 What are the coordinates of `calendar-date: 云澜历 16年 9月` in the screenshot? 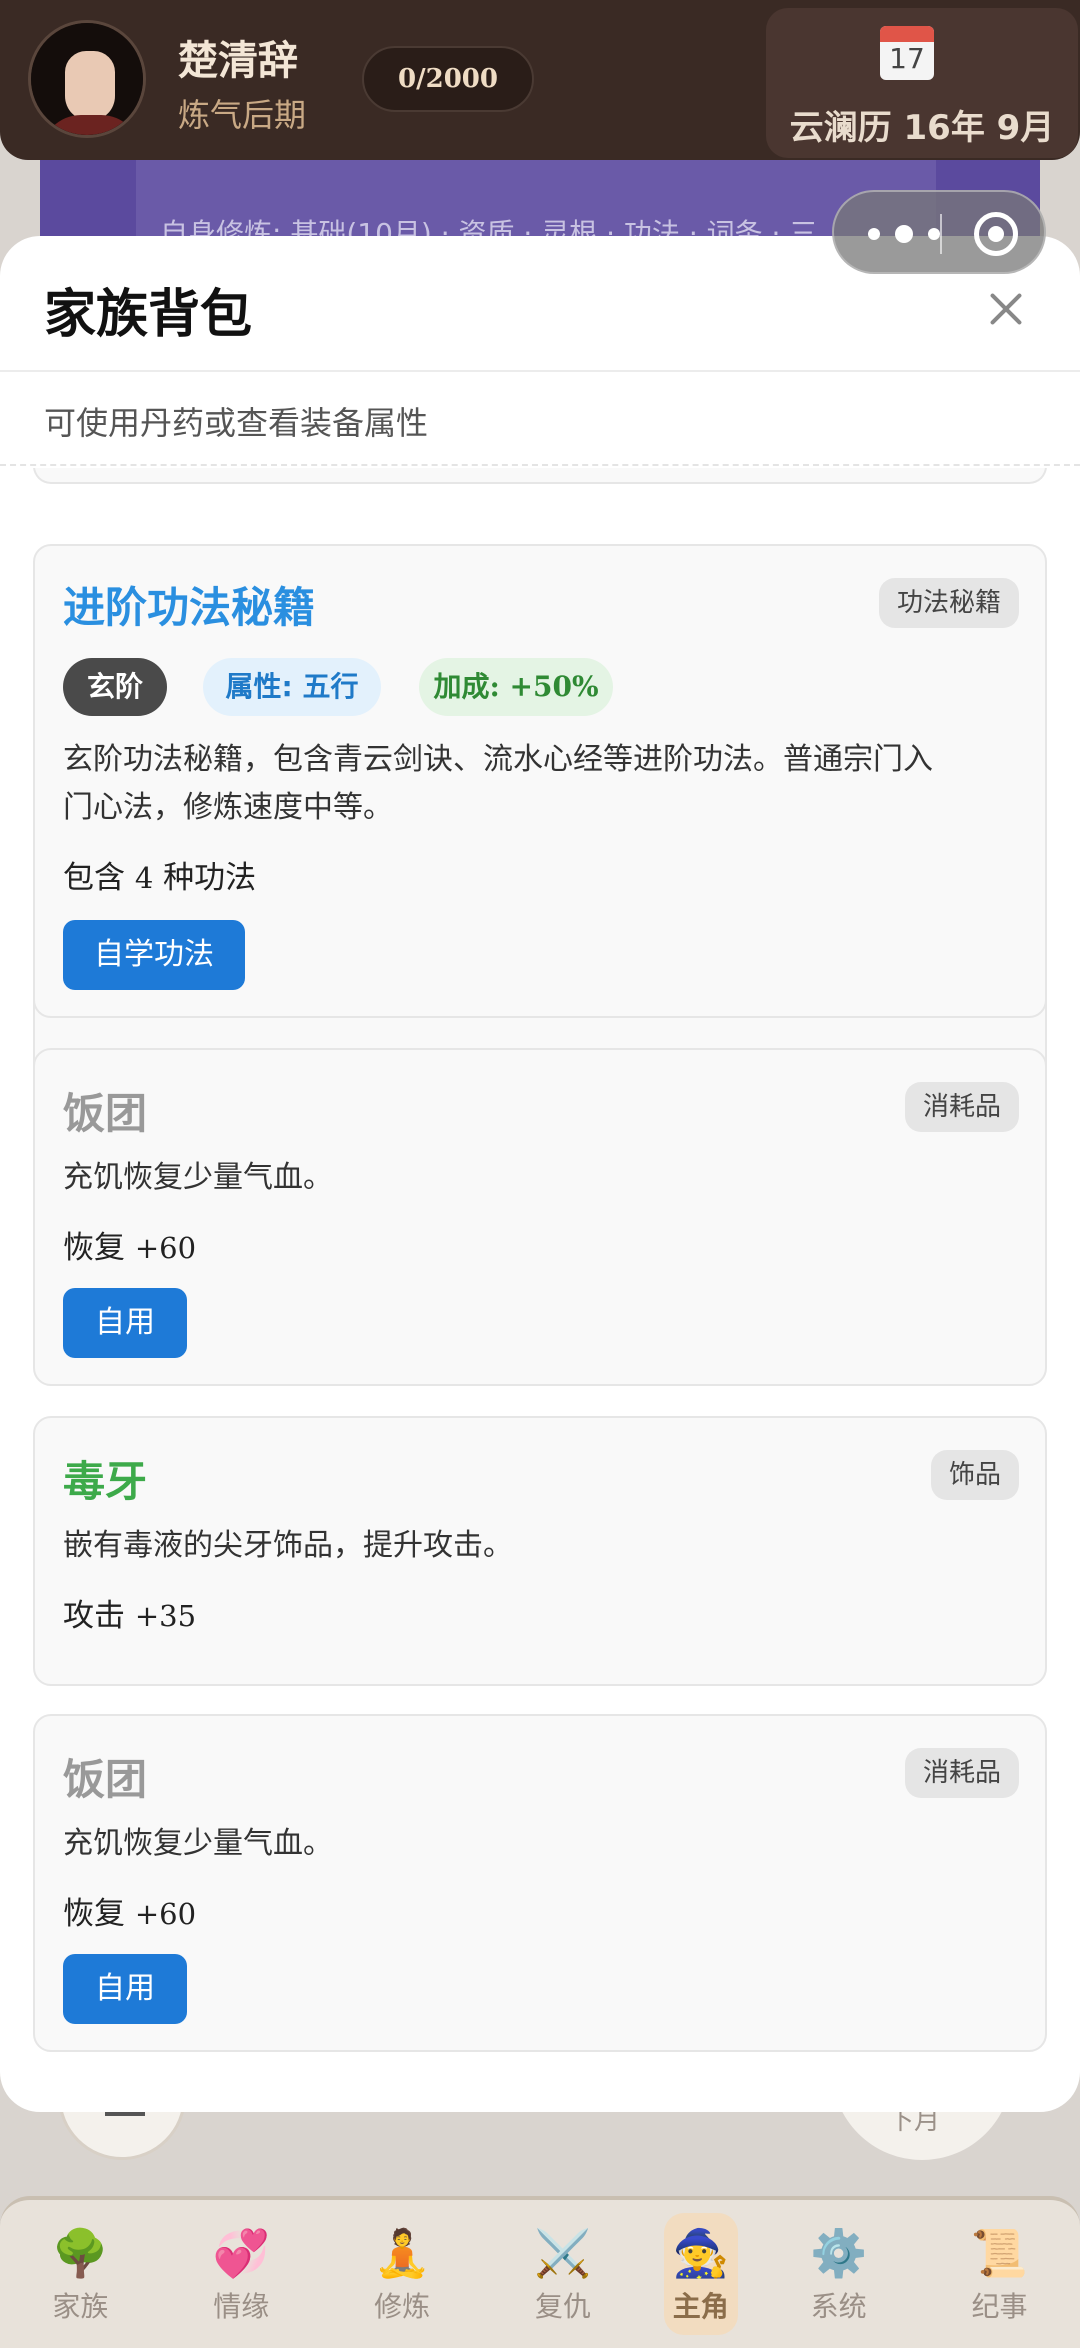 It's located at (922, 128).